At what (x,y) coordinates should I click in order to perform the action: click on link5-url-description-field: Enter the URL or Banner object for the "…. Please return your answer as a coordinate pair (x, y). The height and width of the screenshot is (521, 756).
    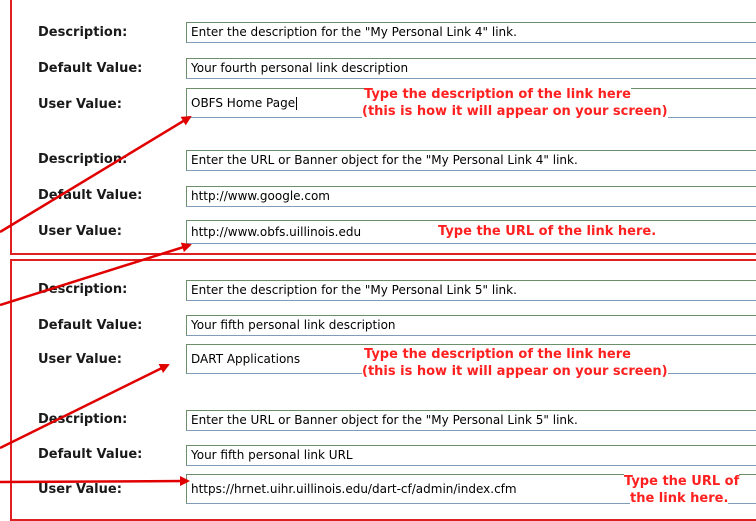
    Looking at the image, I should click on (471, 420).